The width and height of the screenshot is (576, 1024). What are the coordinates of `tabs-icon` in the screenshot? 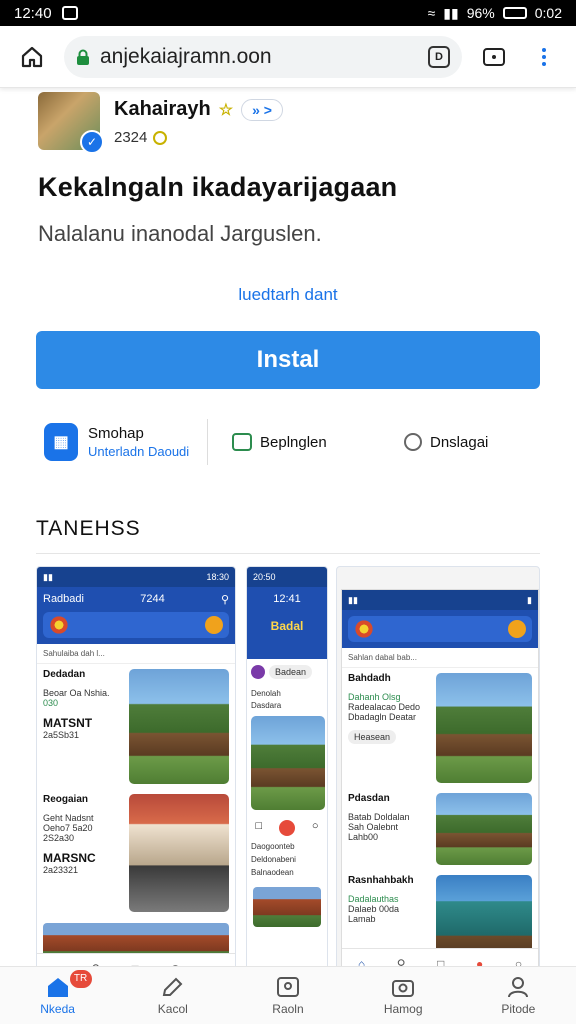 It's located at (494, 56).